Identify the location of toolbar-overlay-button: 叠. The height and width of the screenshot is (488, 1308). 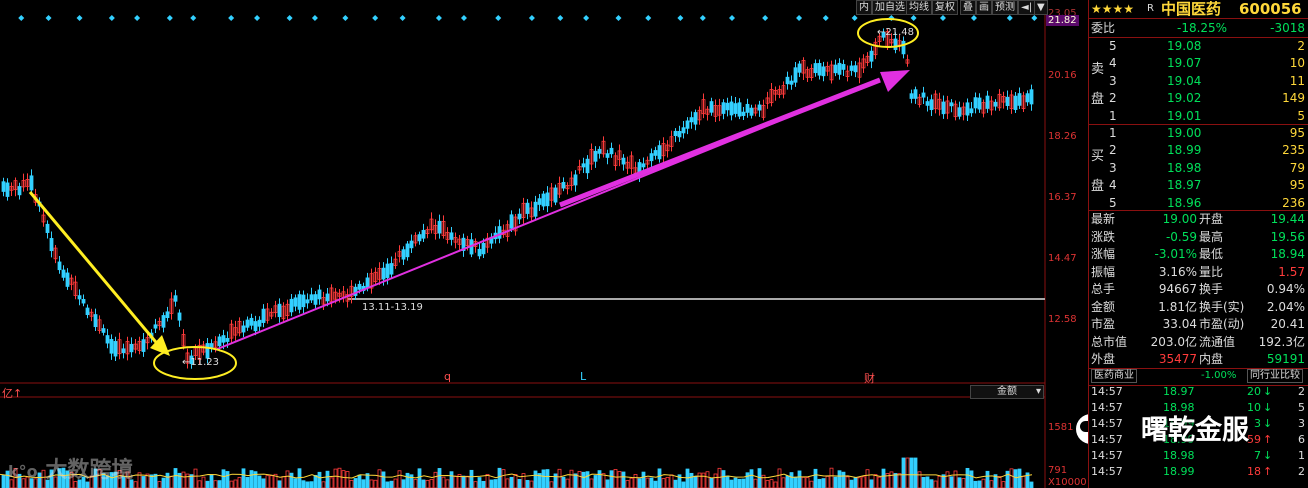
(968, 7).